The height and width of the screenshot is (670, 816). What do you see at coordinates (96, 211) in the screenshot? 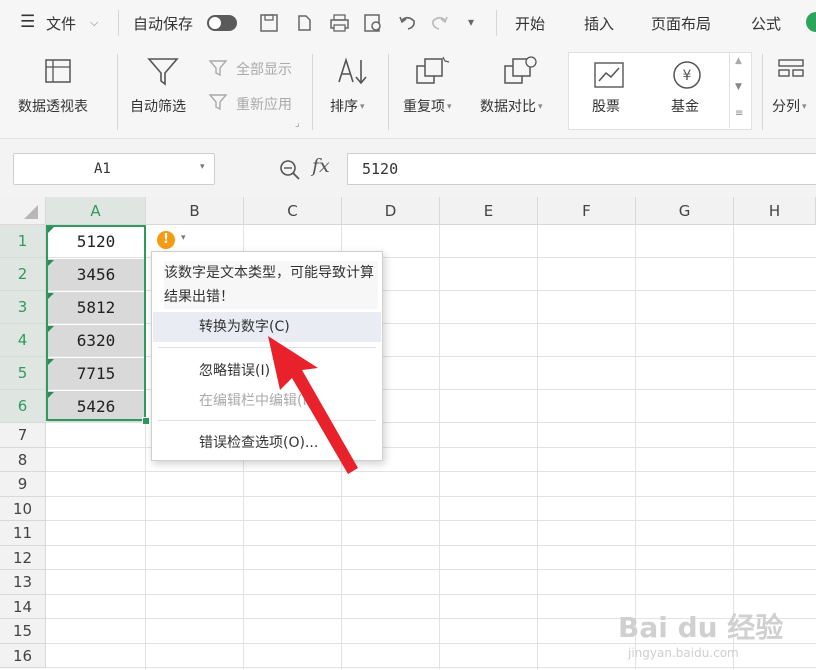
I see `column-header-a: A` at bounding box center [96, 211].